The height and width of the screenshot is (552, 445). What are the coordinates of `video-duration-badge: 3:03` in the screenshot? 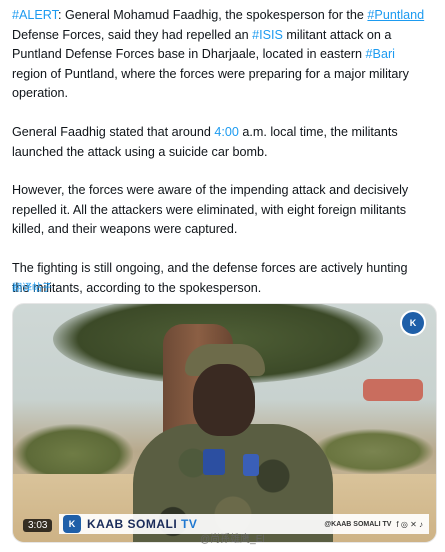 It's located at (38, 525).